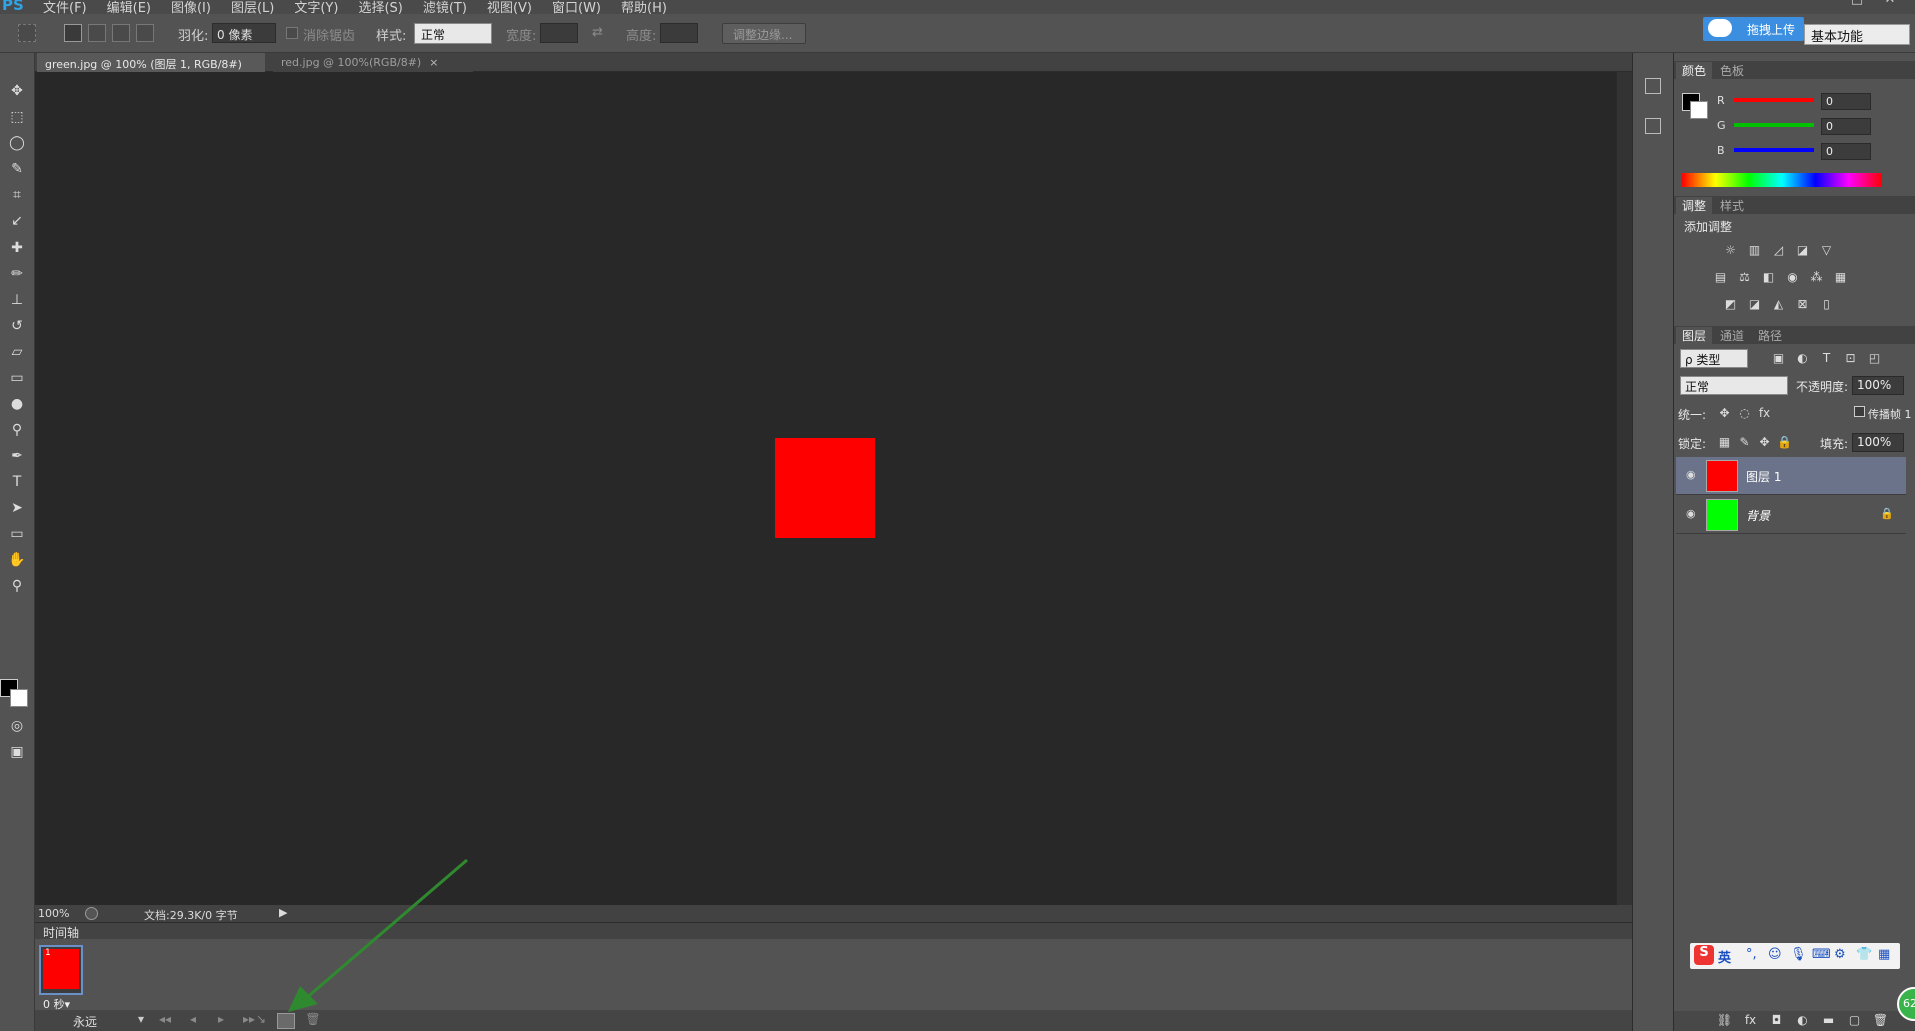 Image resolution: width=1915 pixels, height=1031 pixels. What do you see at coordinates (1732, 205) in the screenshot?
I see `tab-styles: 样式` at bounding box center [1732, 205].